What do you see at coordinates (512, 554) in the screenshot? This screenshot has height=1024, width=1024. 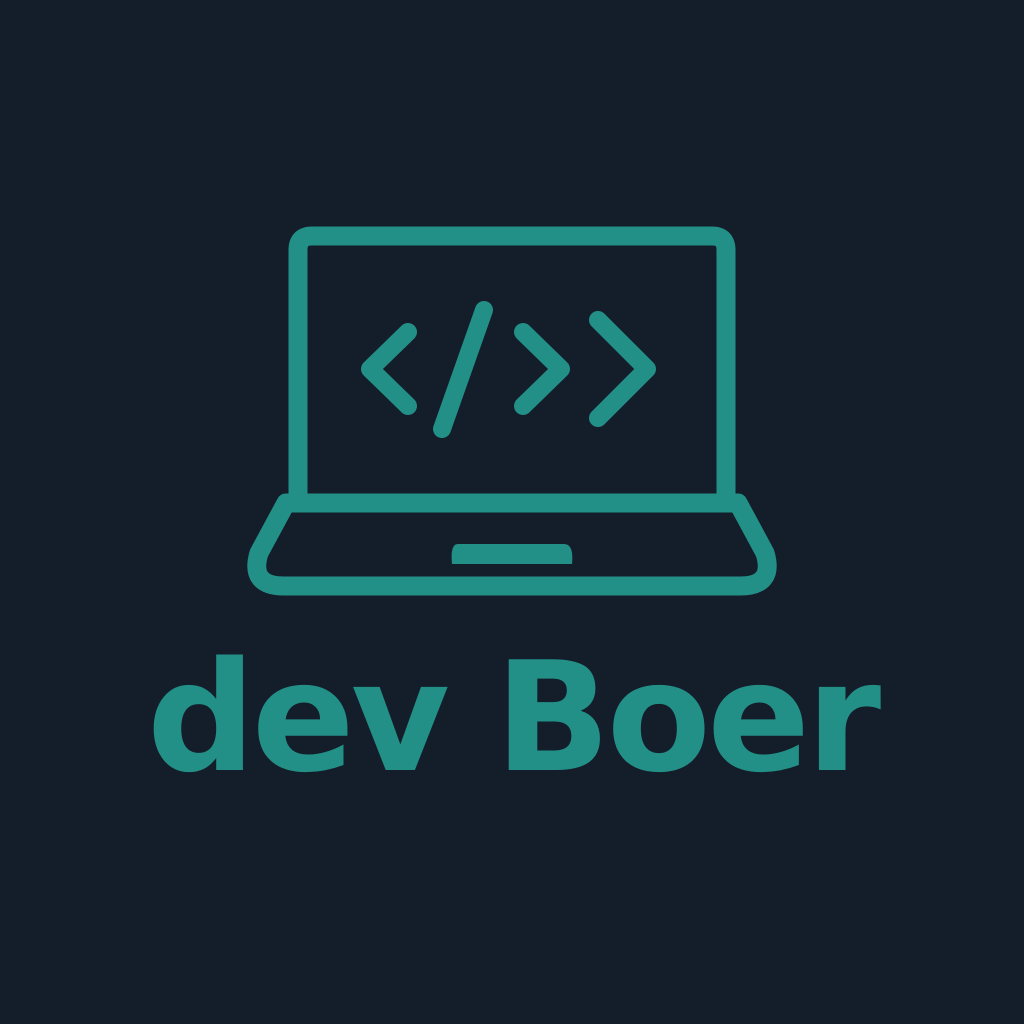 I see `trackpad-bar` at bounding box center [512, 554].